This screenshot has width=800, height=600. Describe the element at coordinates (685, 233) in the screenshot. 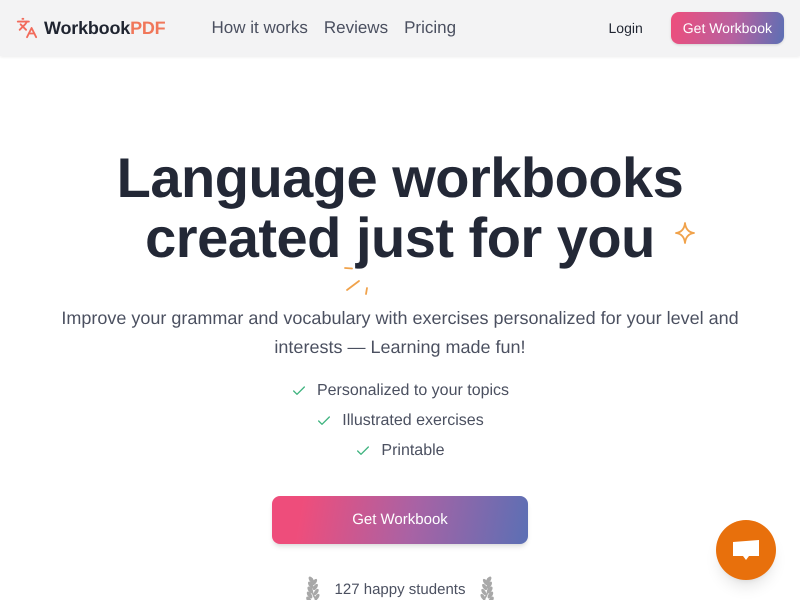

I see `sparkle-icon` at that location.